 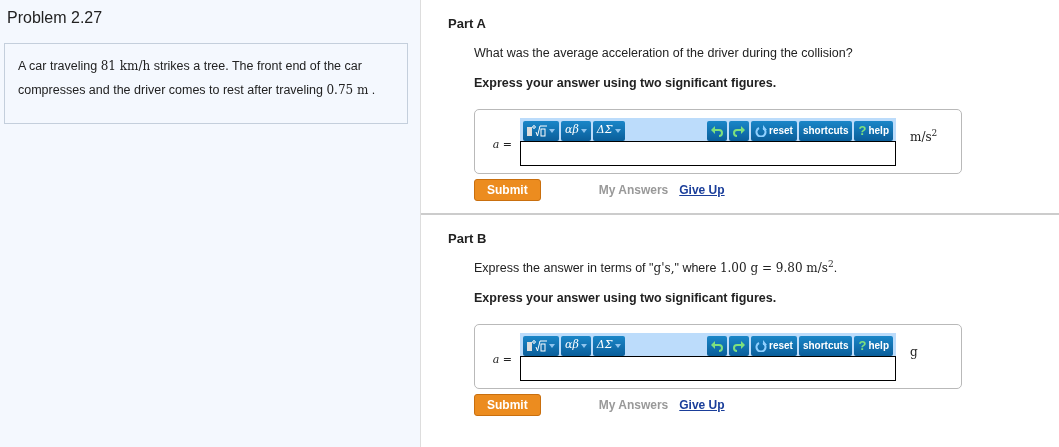 What do you see at coordinates (468, 239) in the screenshot?
I see `part-heading: Part B` at bounding box center [468, 239].